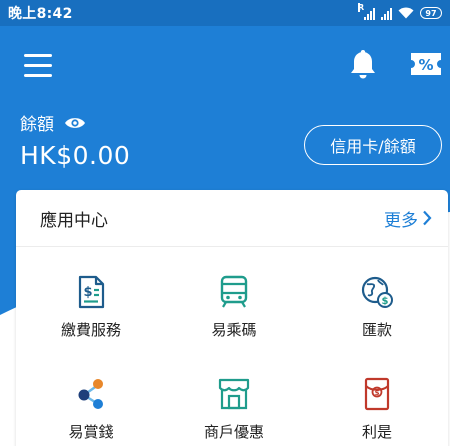 The width and height of the screenshot is (450, 446). I want to click on app-item-transit-code: 易乘碼, so click(234, 307).